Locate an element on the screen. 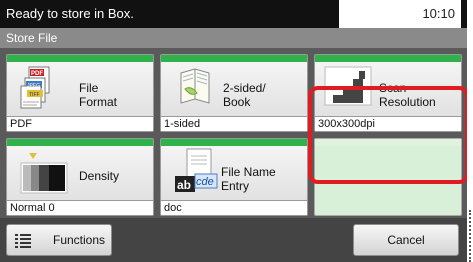 Image resolution: width=473 pixels, height=262 pixels. scan-resolution-label: Scan Resolution is located at coordinates (407, 95).